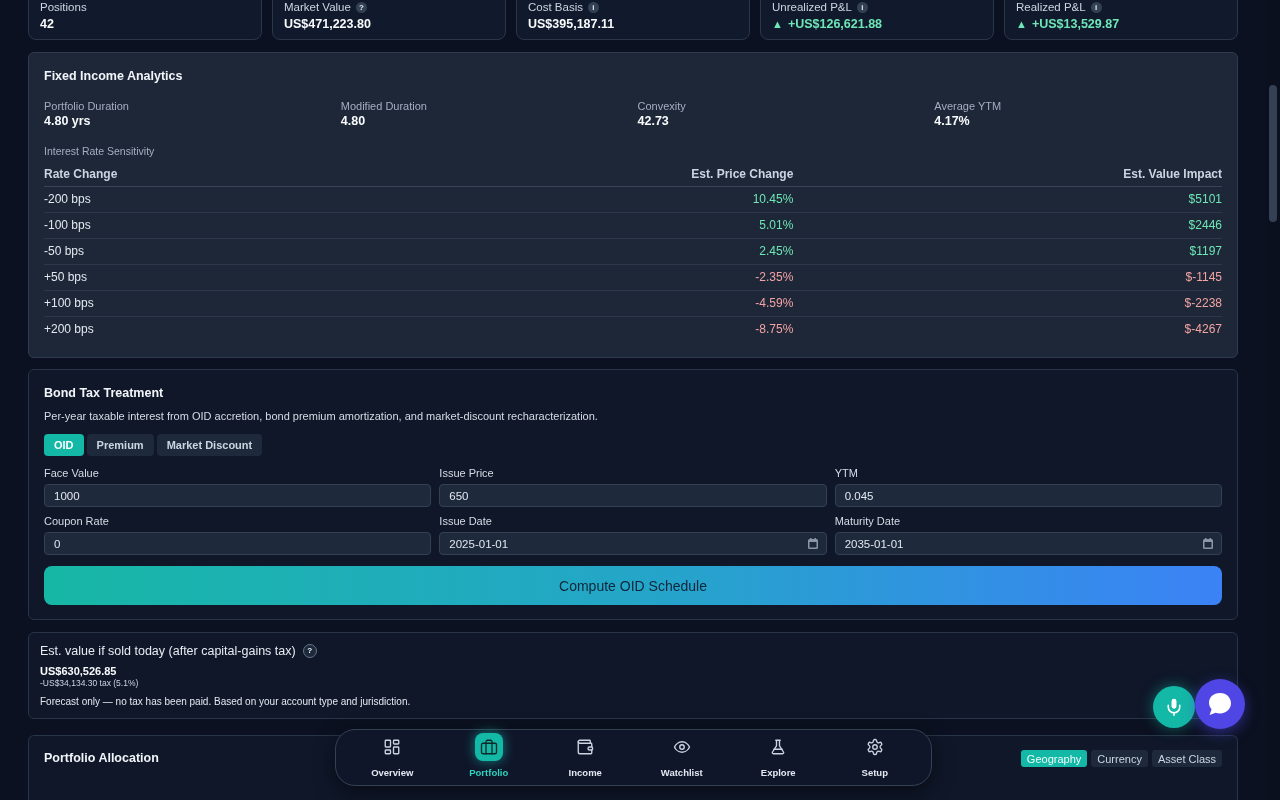 The image size is (1280, 800). Describe the element at coordinates (104, 393) in the screenshot. I see `section-title: Bond Tax Treatment` at that location.